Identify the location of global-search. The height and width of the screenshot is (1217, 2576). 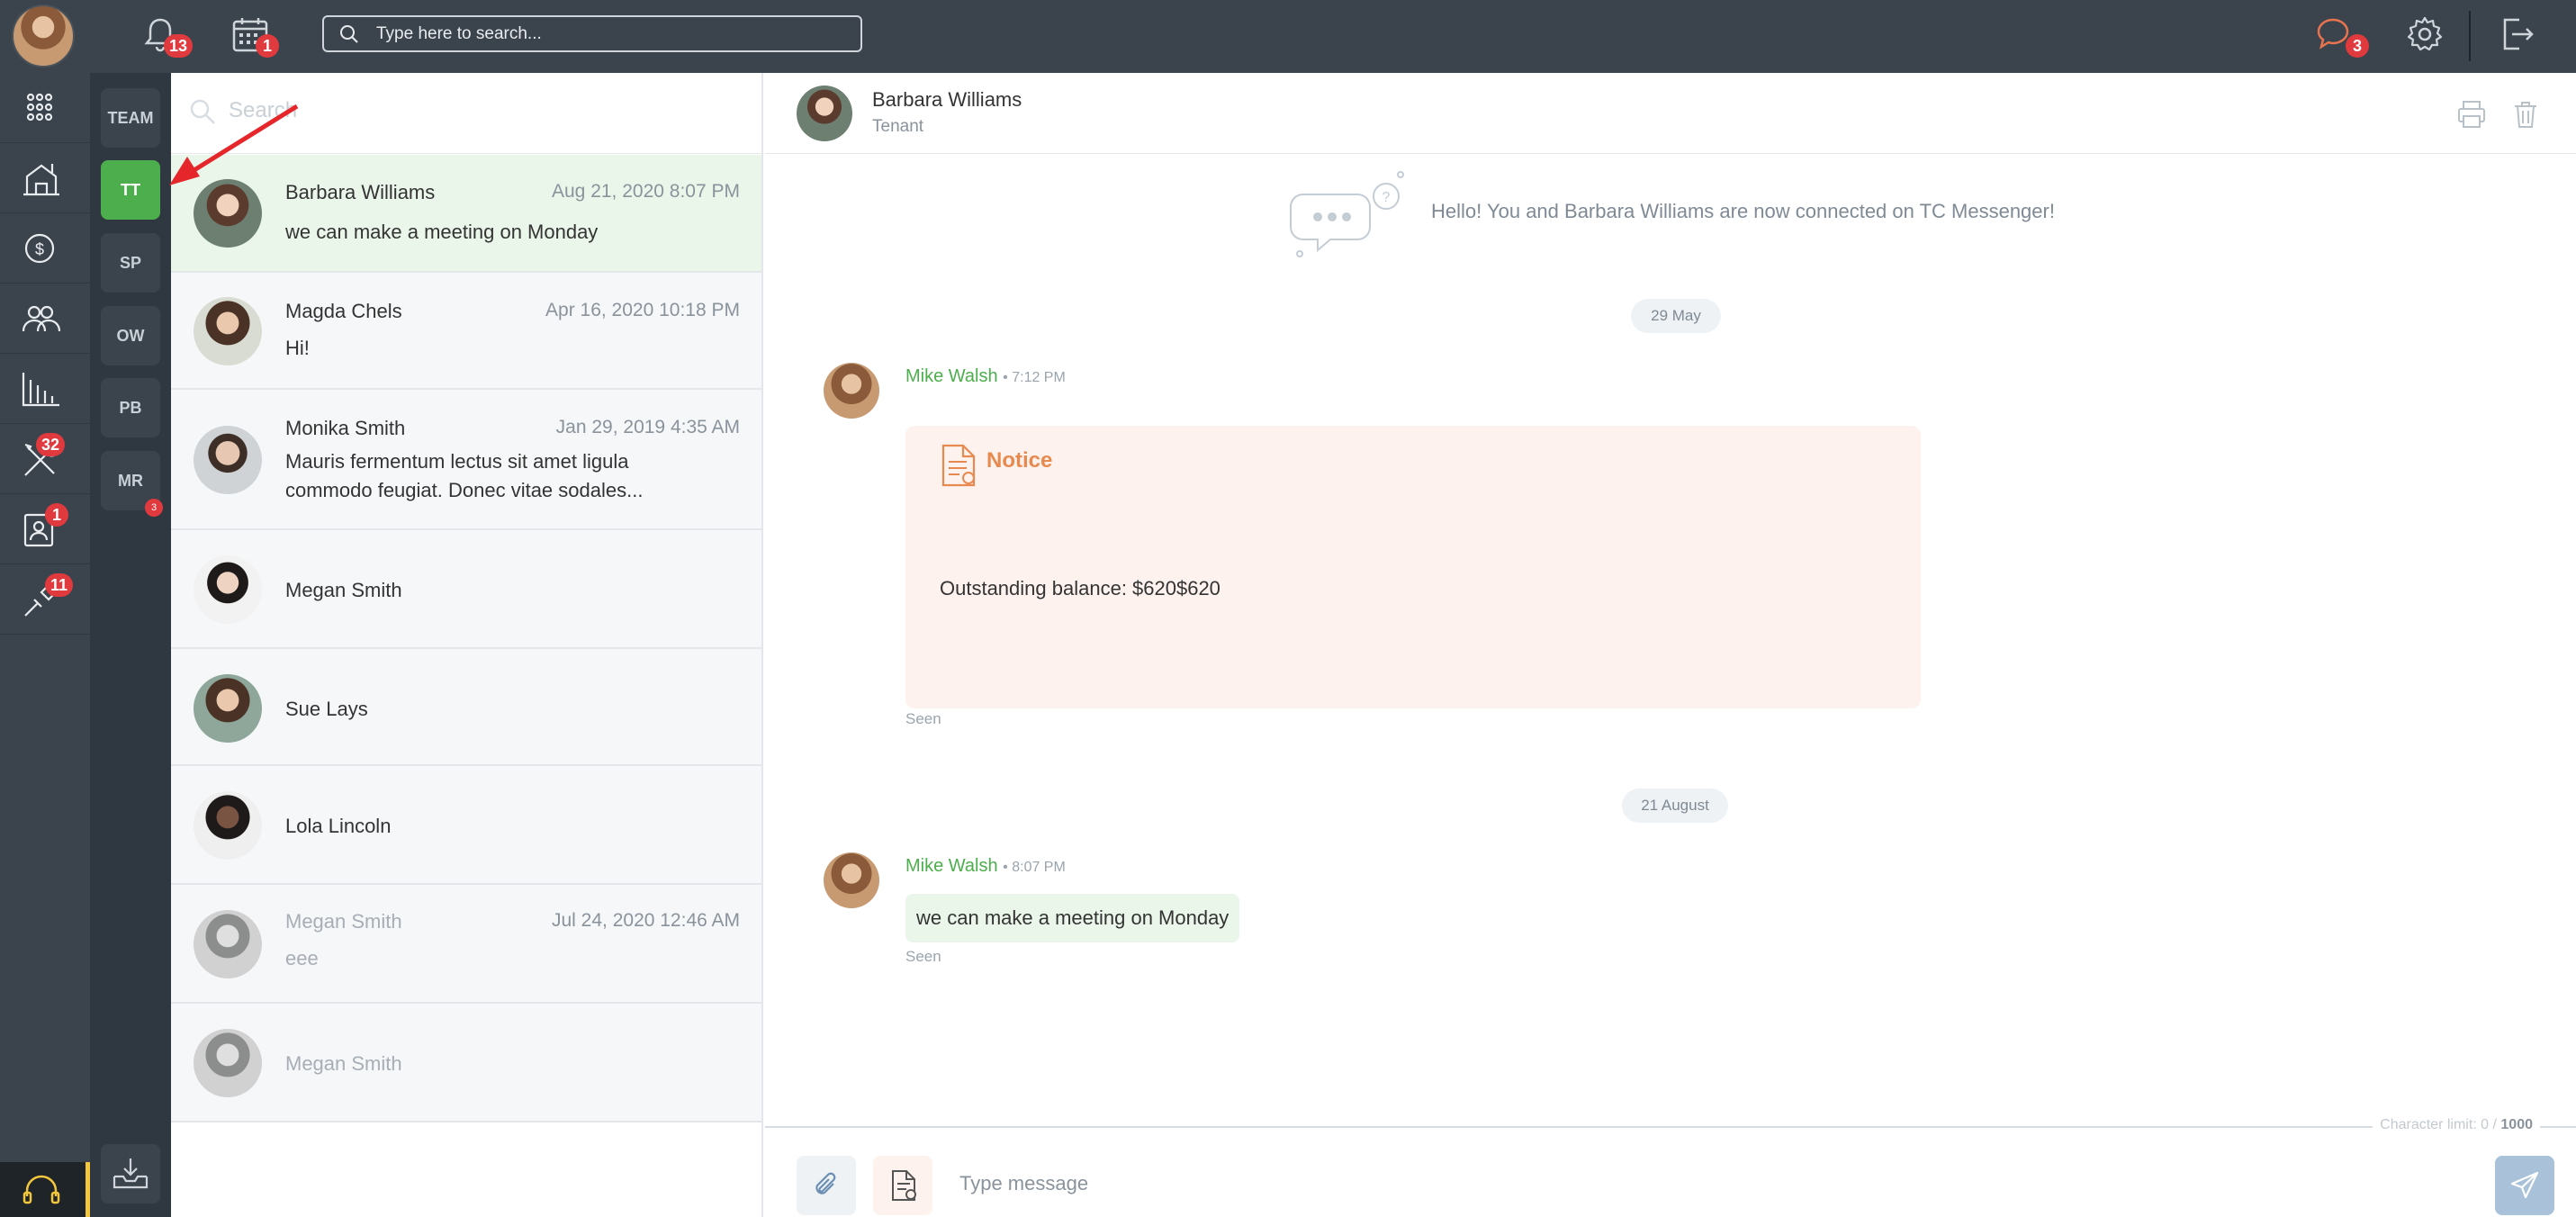
(592, 33).